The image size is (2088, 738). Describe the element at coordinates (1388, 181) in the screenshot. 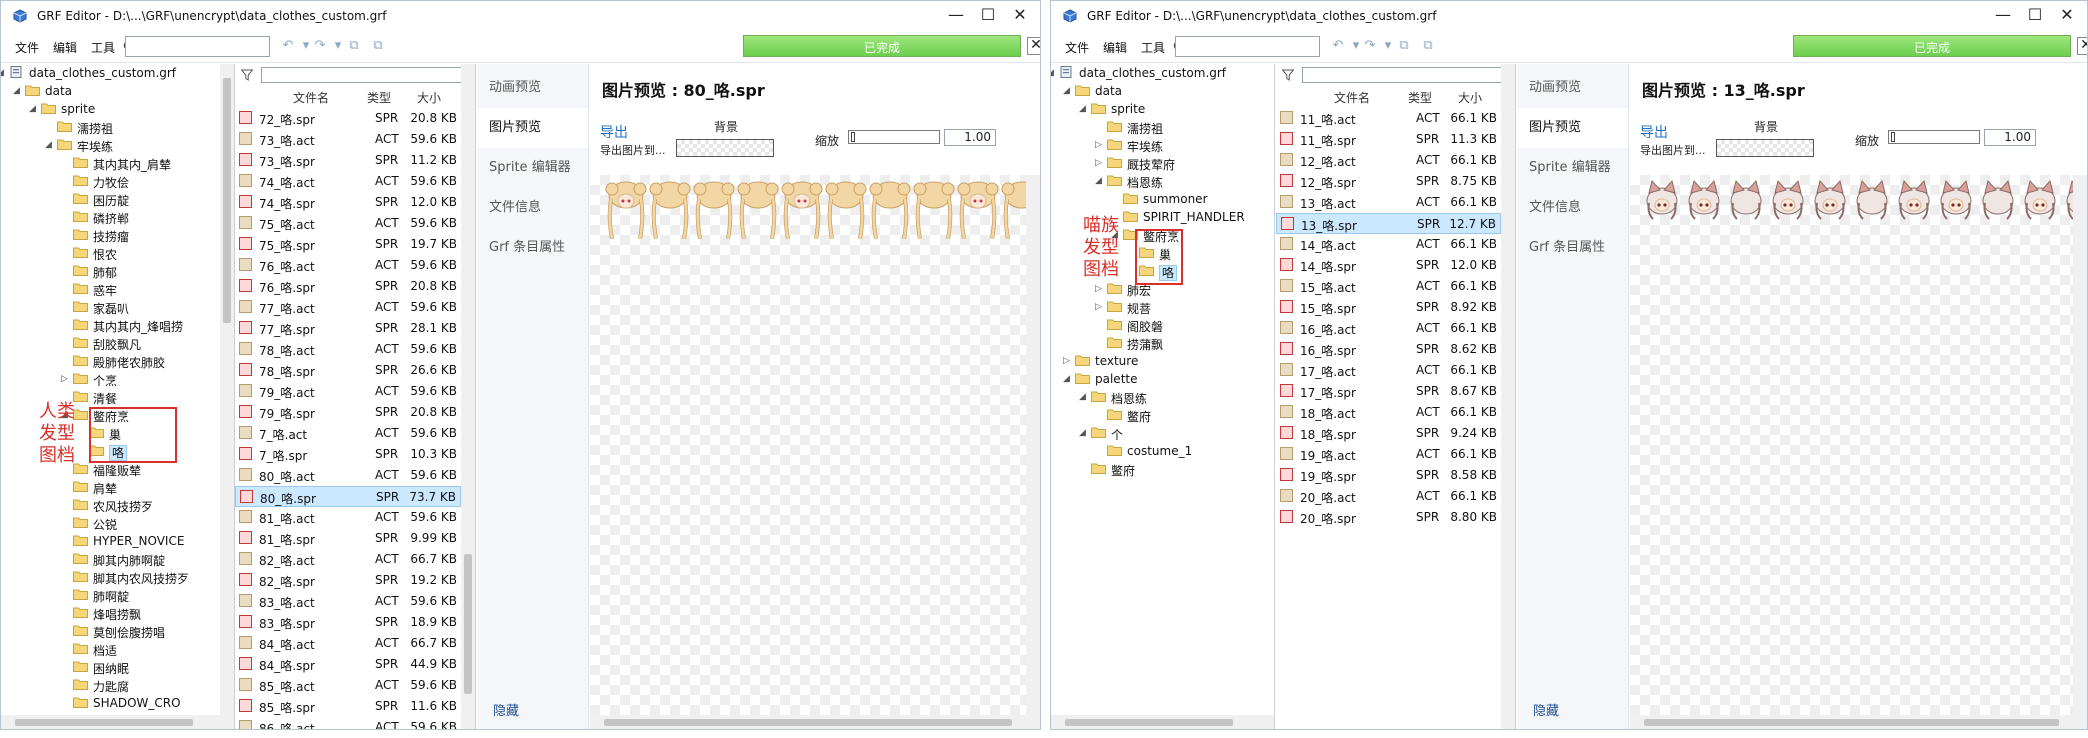

I see `file-row: 12_咯.spr SPR 8.75 KB` at that location.